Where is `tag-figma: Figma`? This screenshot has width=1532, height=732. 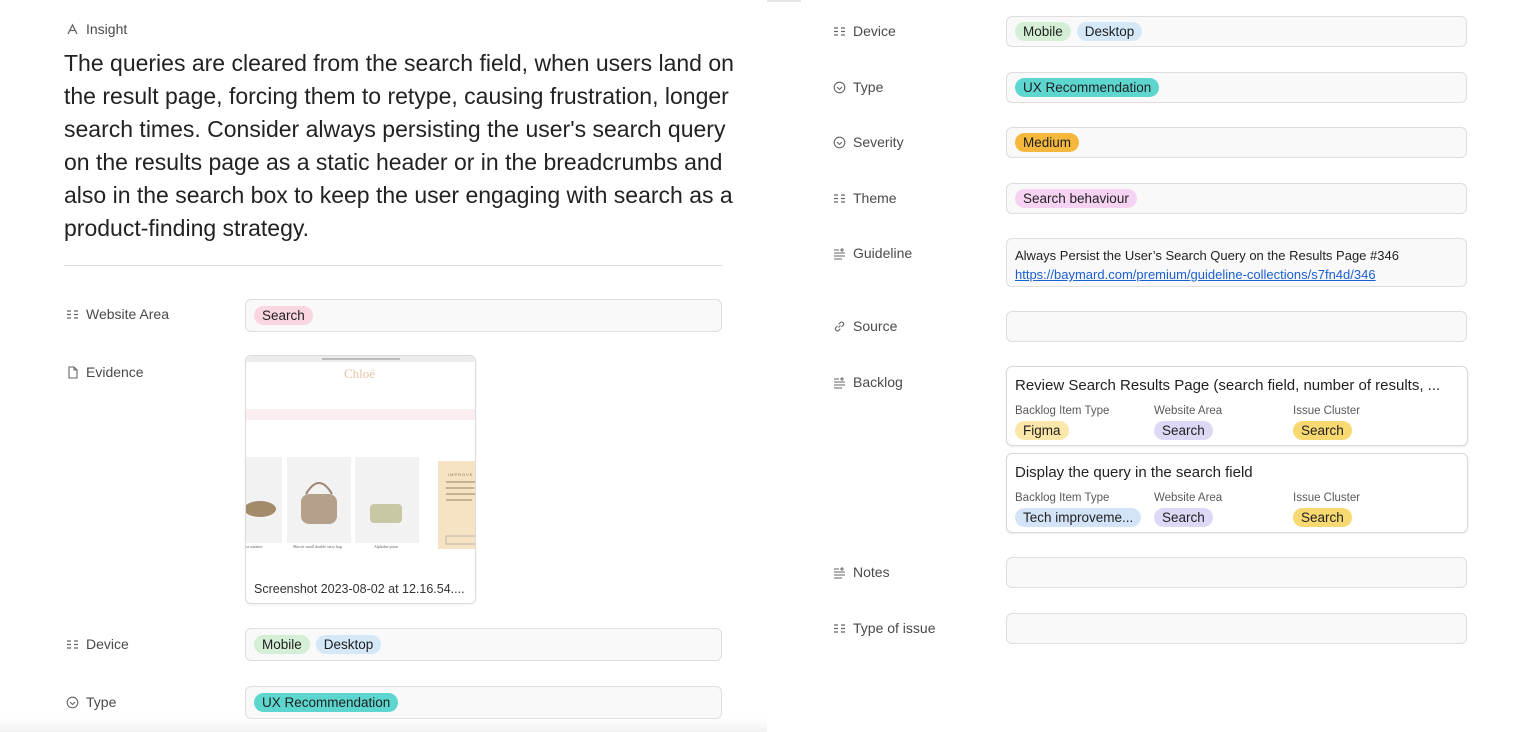
tag-figma: Figma is located at coordinates (1042, 430).